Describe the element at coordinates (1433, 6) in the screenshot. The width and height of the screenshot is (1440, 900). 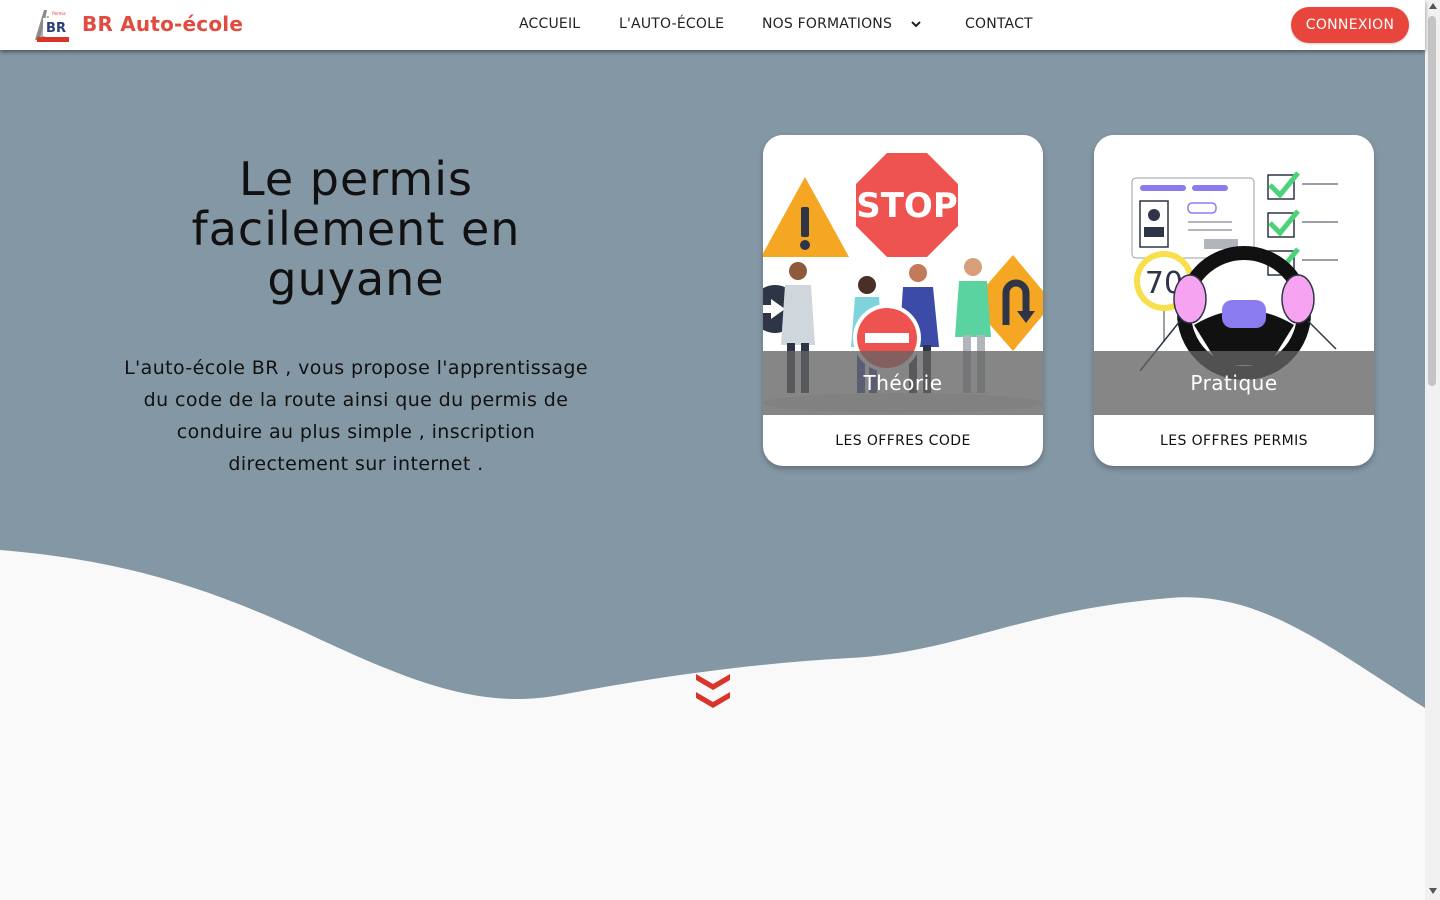
I see `scroll-up-arrow-icon` at that location.